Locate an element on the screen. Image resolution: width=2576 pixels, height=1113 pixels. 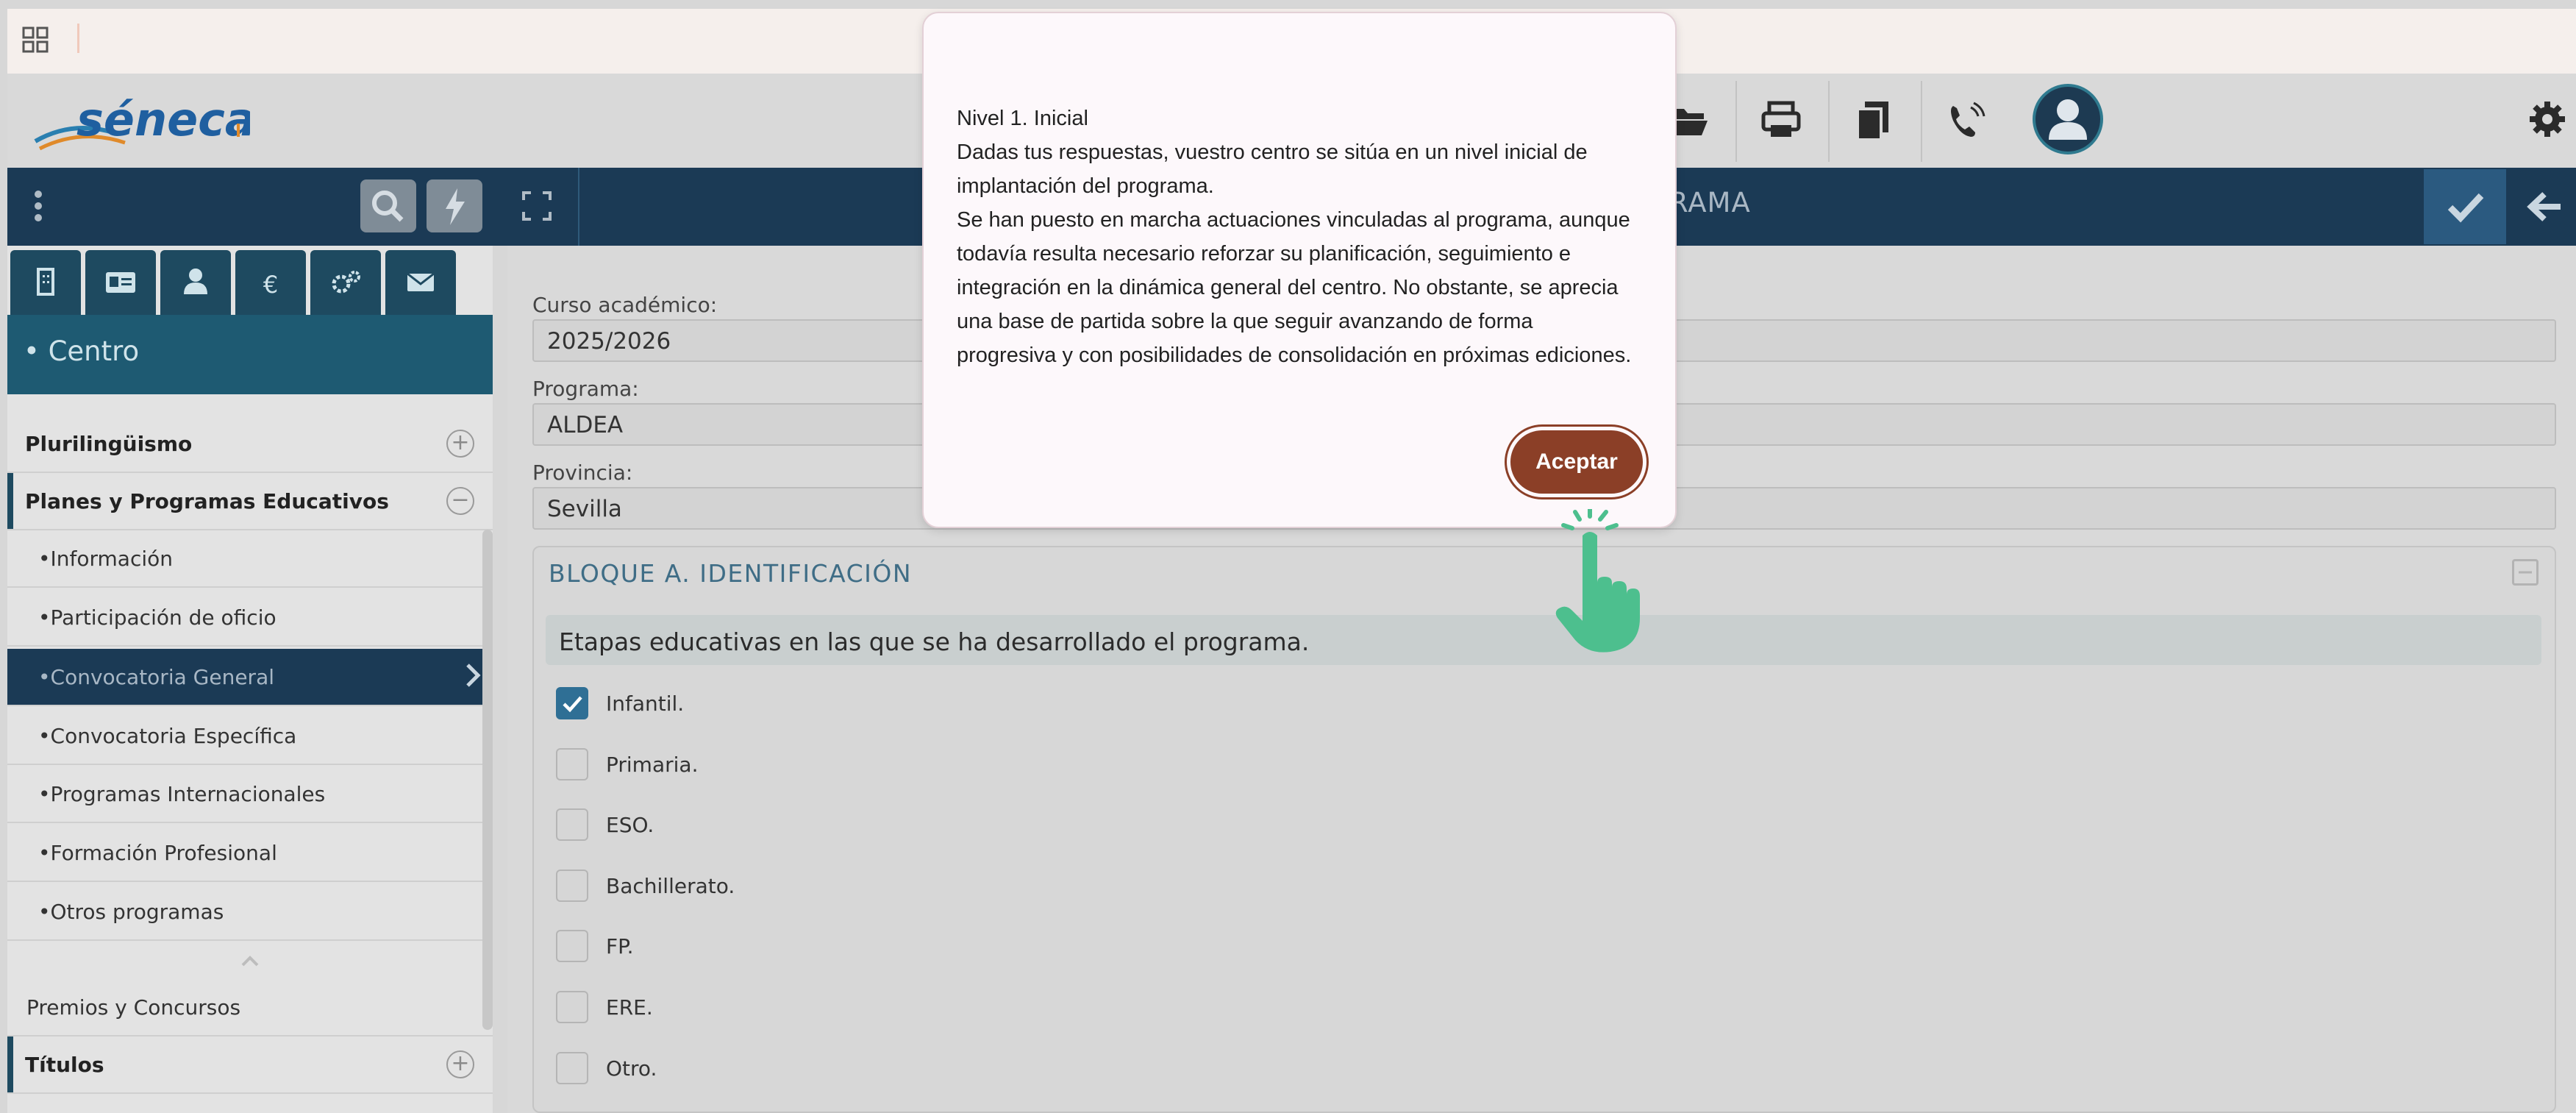
phone-icon is located at coordinates (1966, 121).